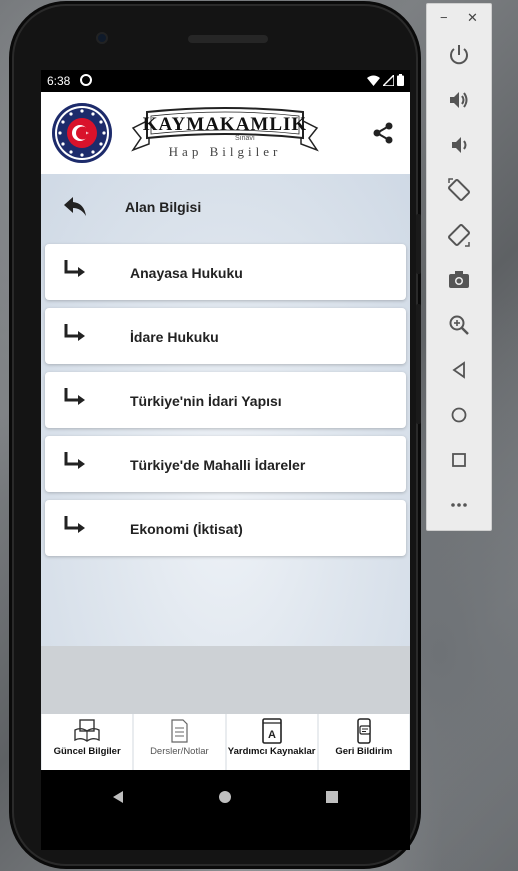 This screenshot has width=518, height=871. I want to click on open-book-icon, so click(87, 730).